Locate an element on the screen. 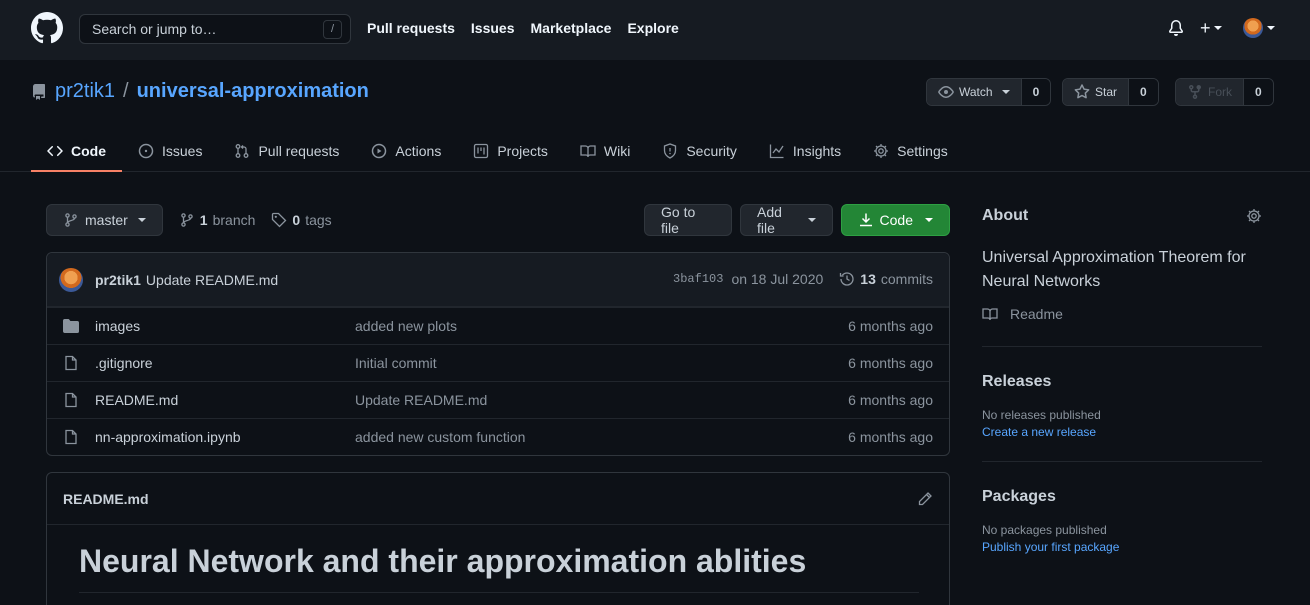 The height and width of the screenshot is (605, 1310). file-commit-message: added new plots is located at coordinates (406, 326).